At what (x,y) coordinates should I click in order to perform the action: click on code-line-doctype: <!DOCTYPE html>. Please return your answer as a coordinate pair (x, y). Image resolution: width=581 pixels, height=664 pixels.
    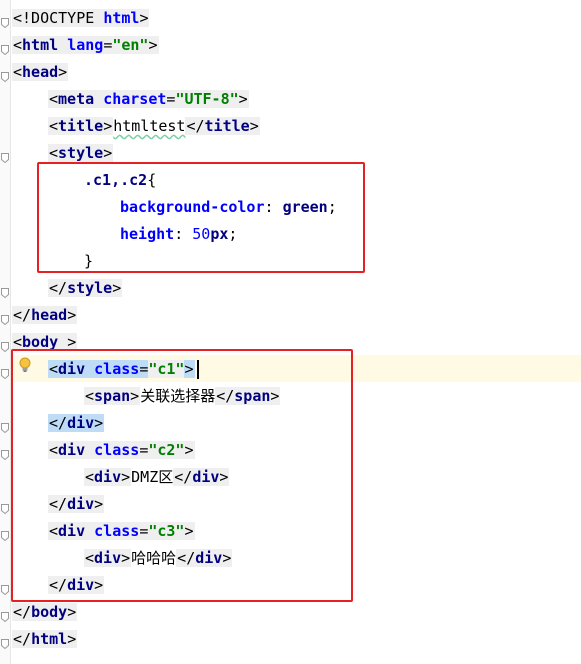
    Looking at the image, I should click on (81, 18).